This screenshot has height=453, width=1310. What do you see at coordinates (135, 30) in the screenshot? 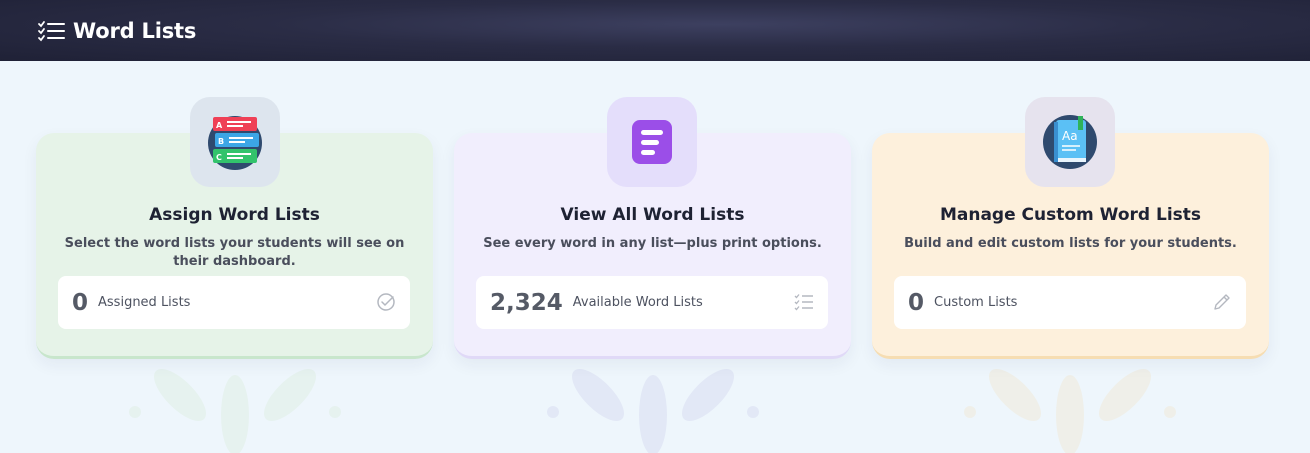
I see `page-title: Word Lists` at bounding box center [135, 30].